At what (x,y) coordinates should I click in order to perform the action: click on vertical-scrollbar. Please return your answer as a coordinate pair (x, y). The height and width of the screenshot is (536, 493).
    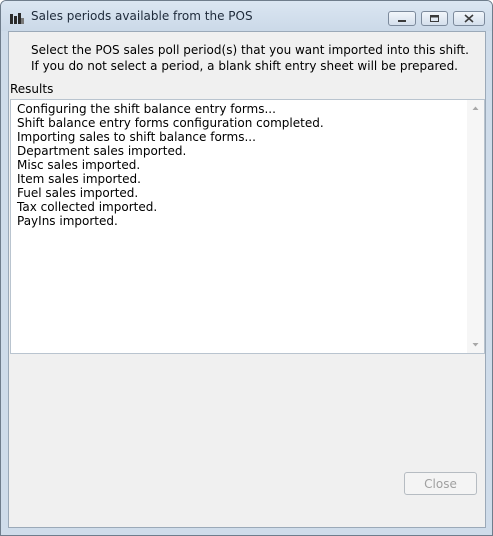
    Looking at the image, I should click on (475, 226).